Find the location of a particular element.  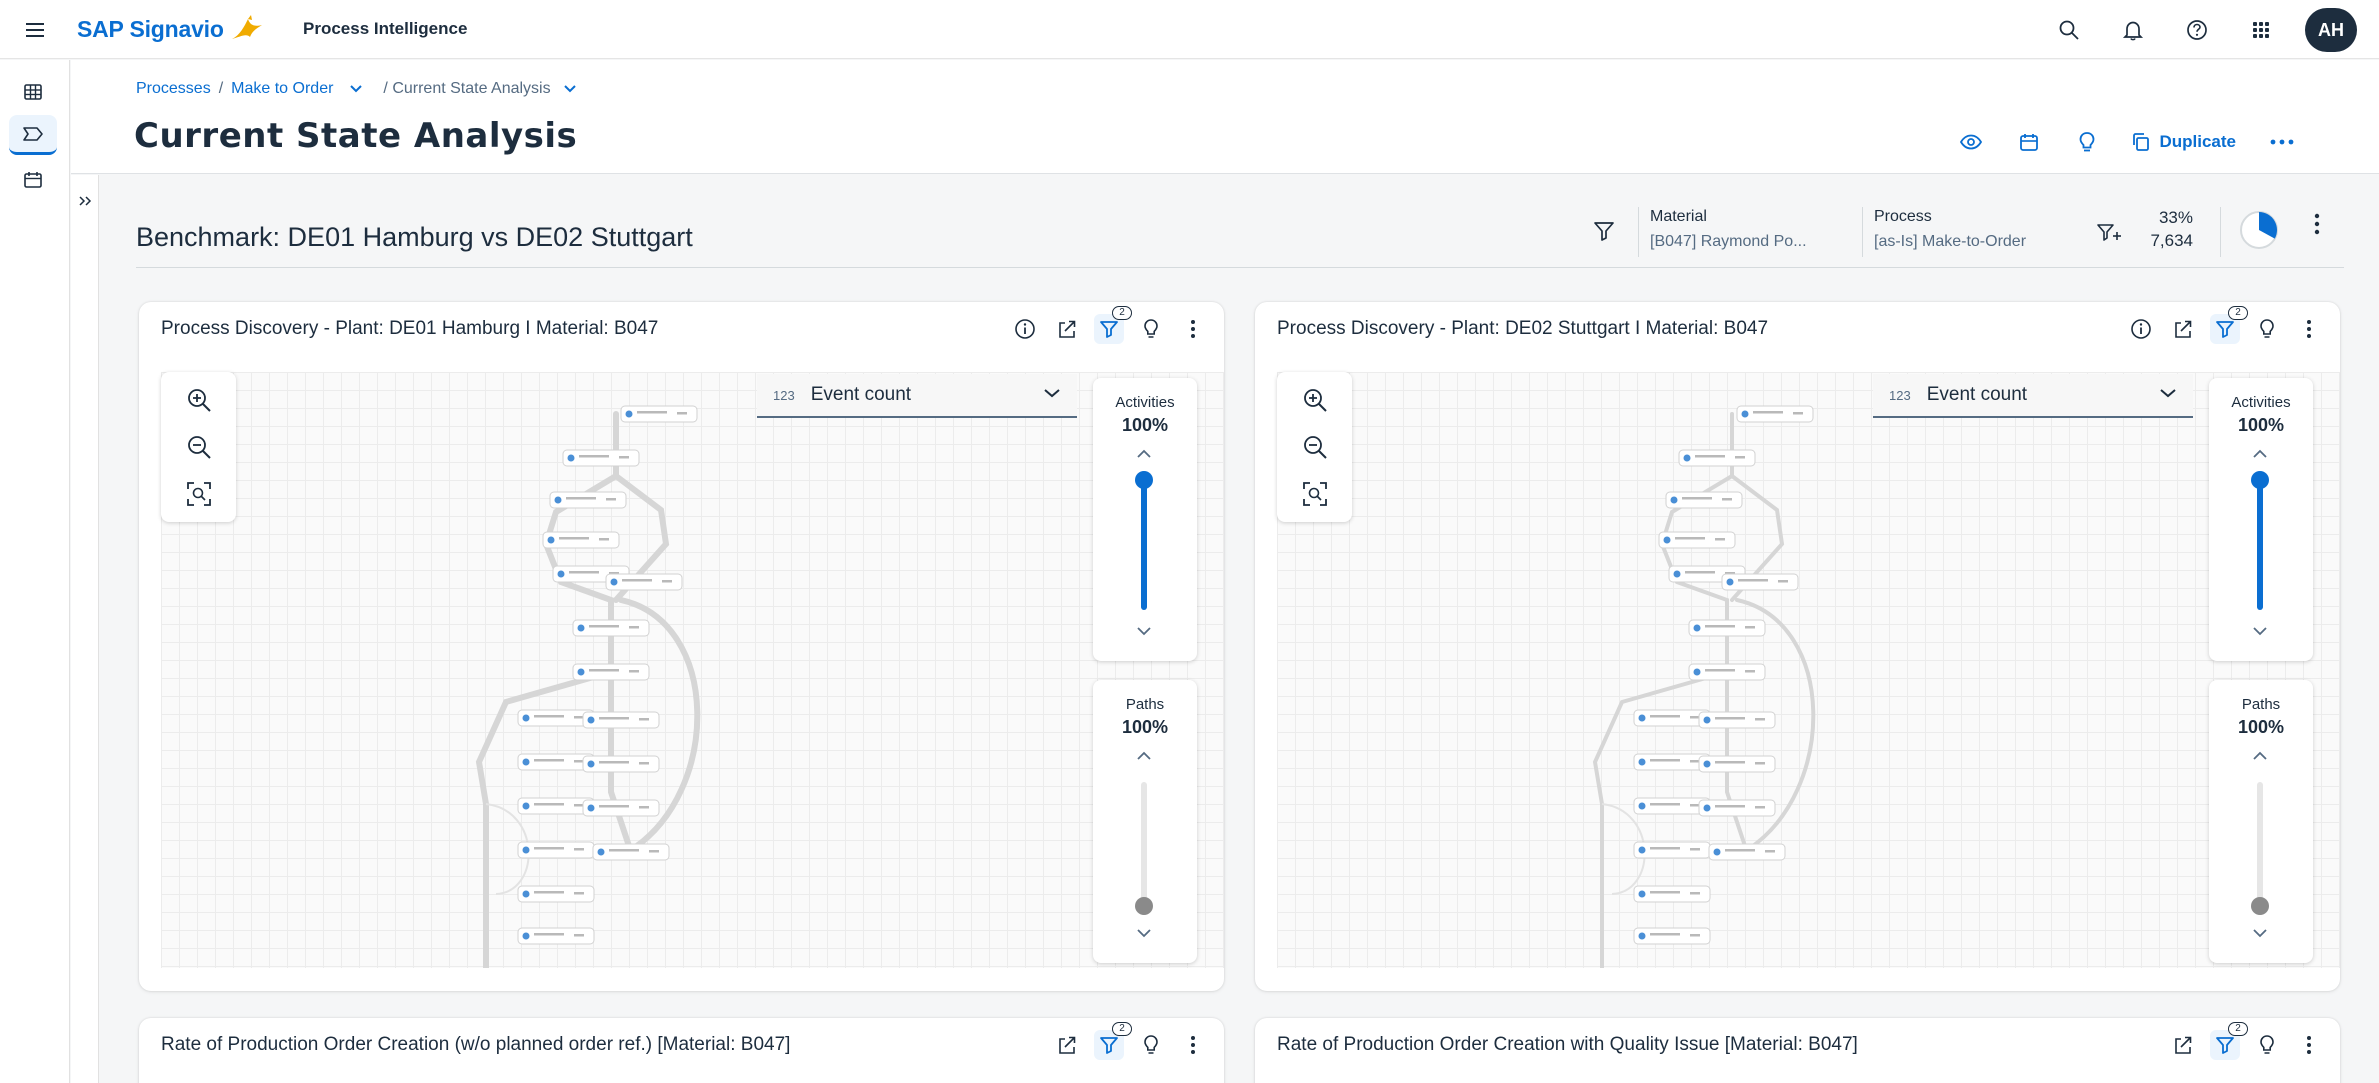

process-map is located at coordinates (1704, 686).